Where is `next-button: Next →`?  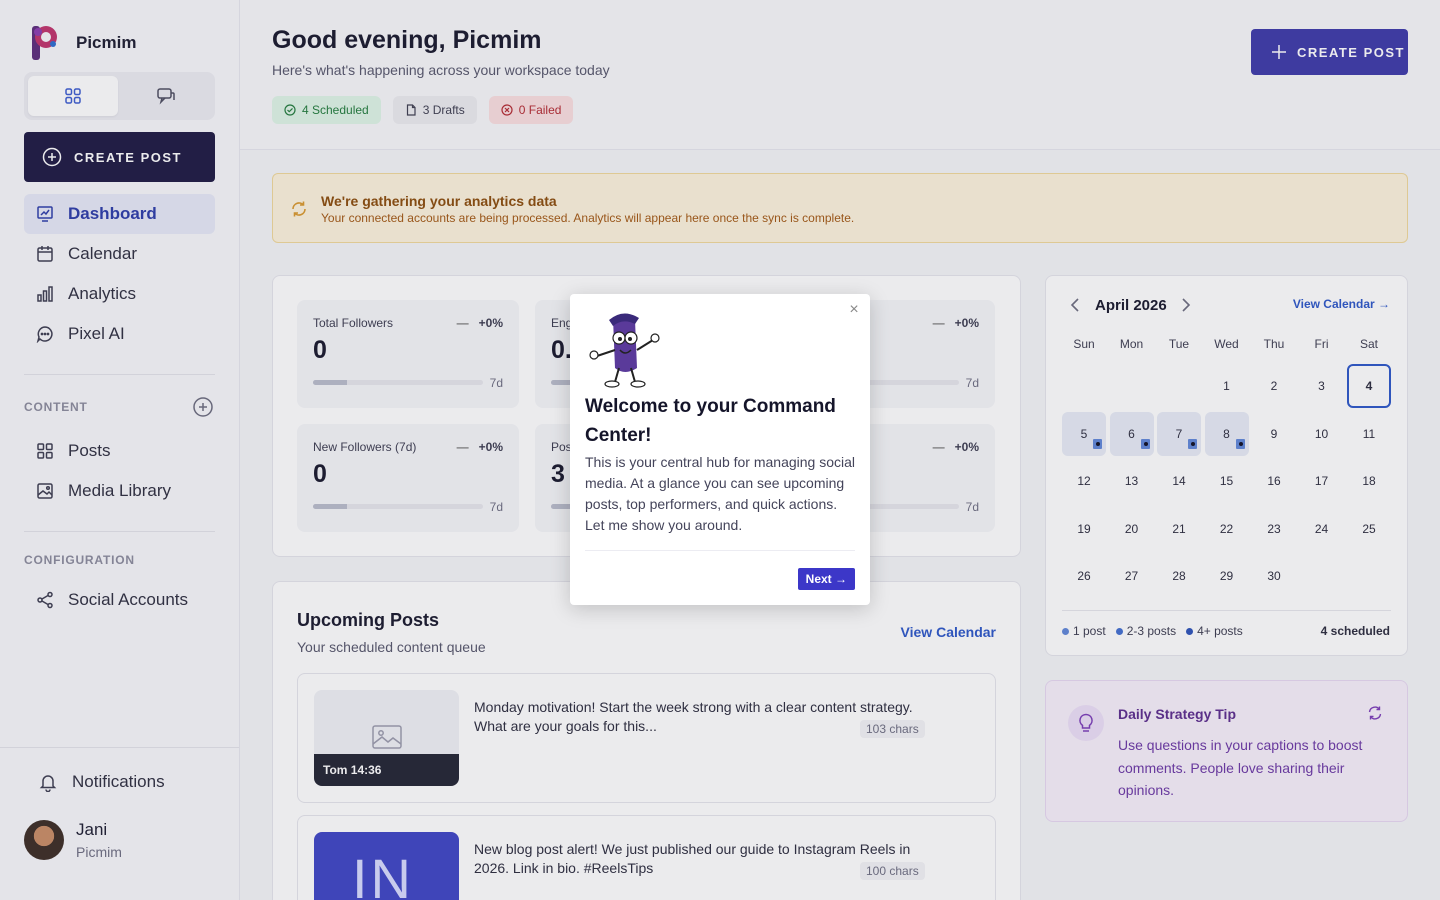 next-button: Next → is located at coordinates (826, 579).